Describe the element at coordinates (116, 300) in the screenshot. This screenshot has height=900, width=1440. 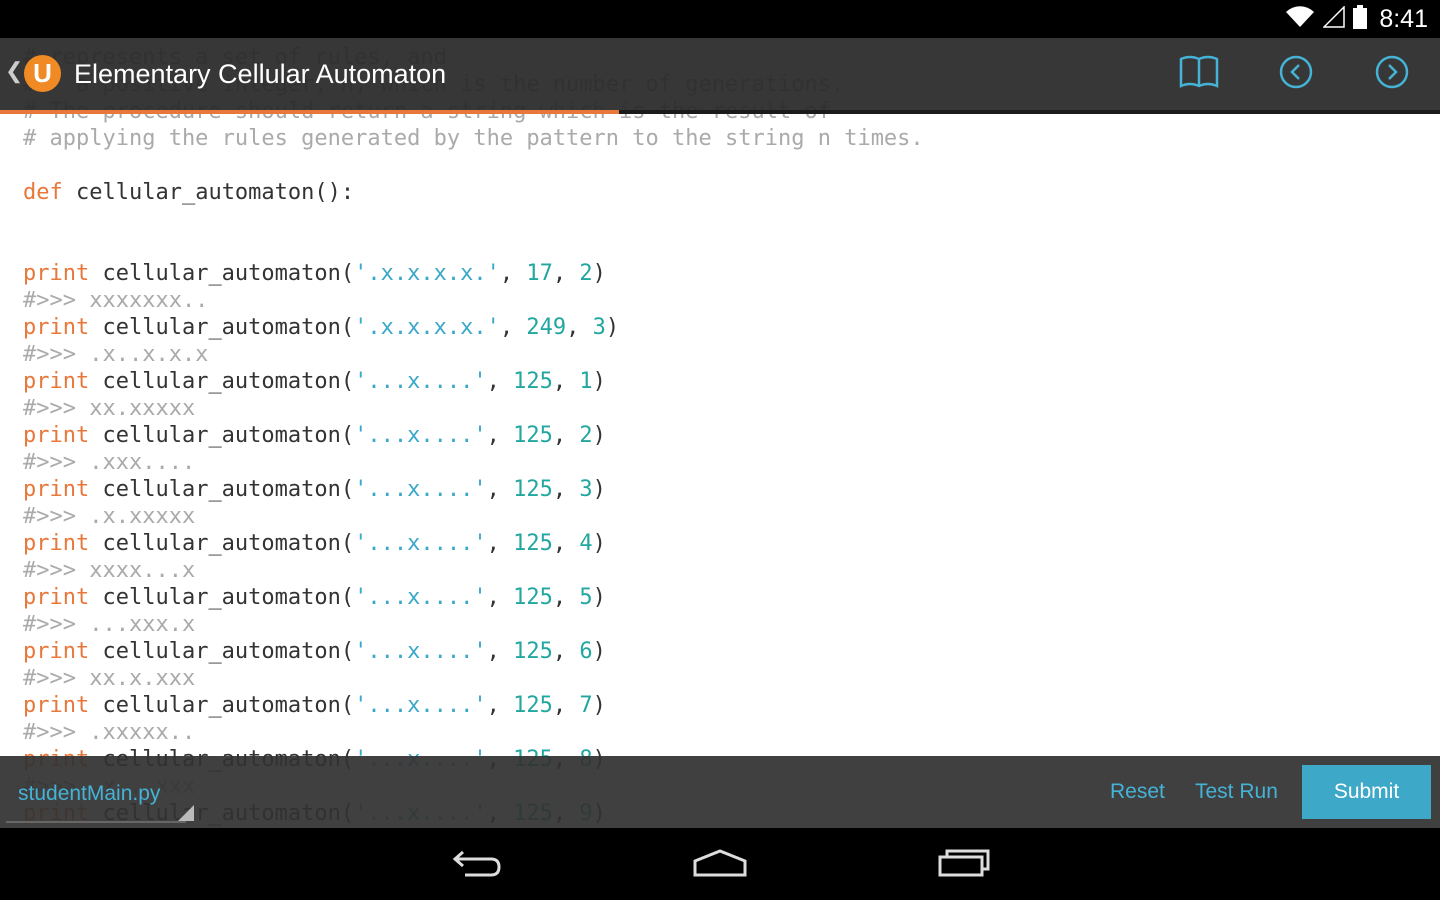
I see `expected-output: #>>> xxxxxxx..` at that location.